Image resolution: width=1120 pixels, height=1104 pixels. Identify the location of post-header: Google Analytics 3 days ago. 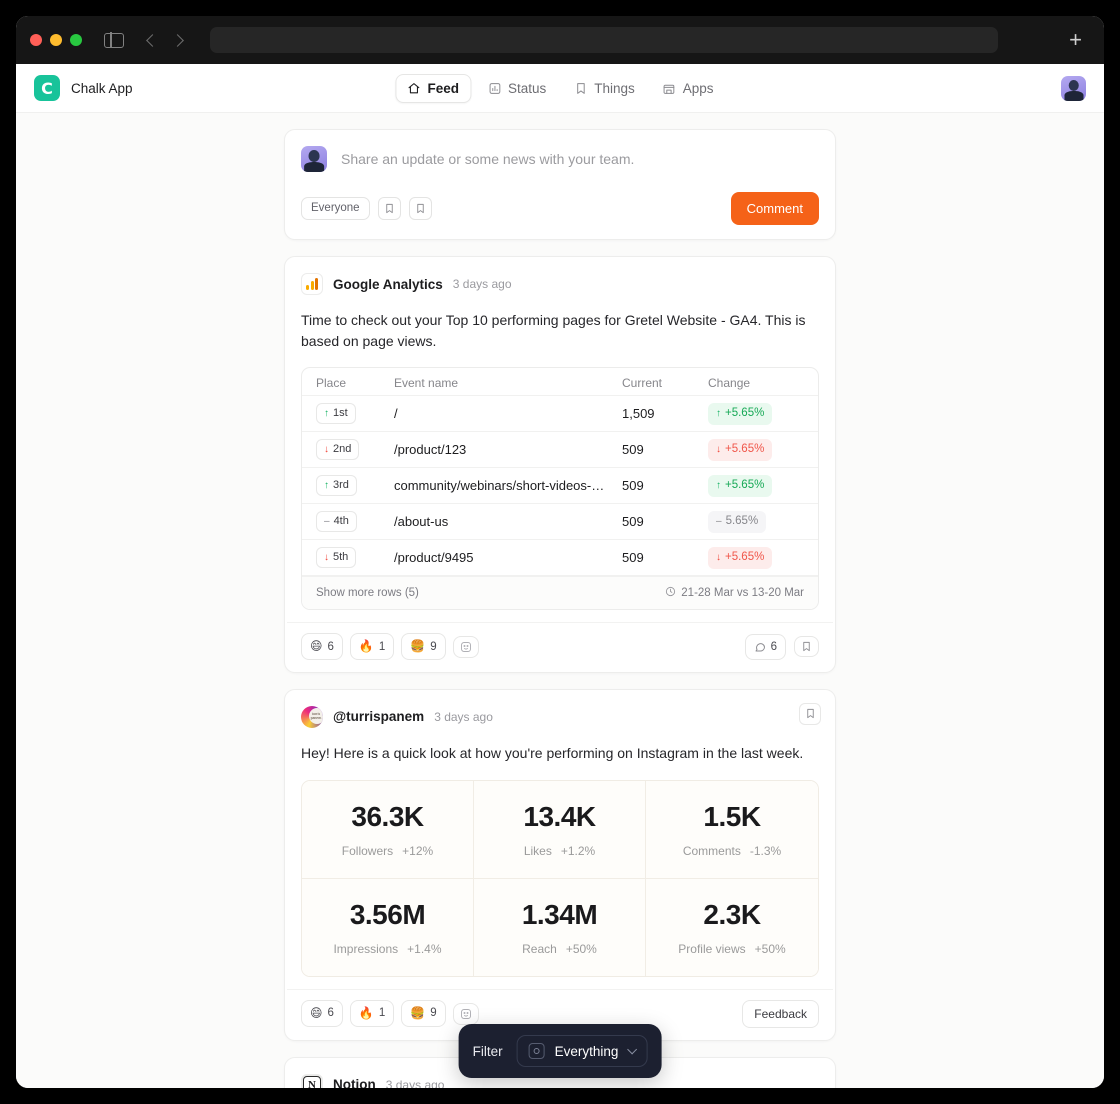
(560, 284).